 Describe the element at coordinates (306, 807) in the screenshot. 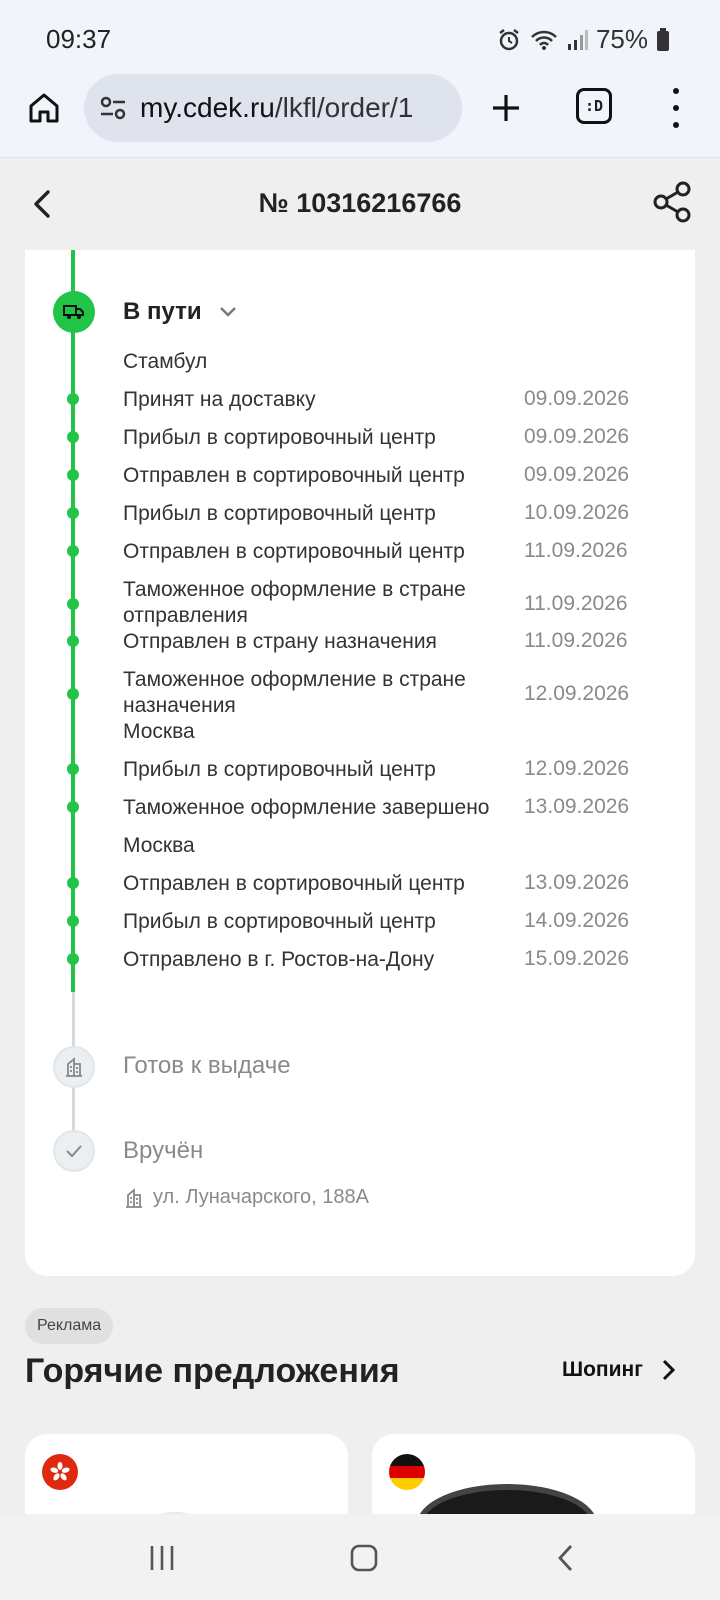

I see `tracking-event-text: Таможенное оформление завершено` at that location.